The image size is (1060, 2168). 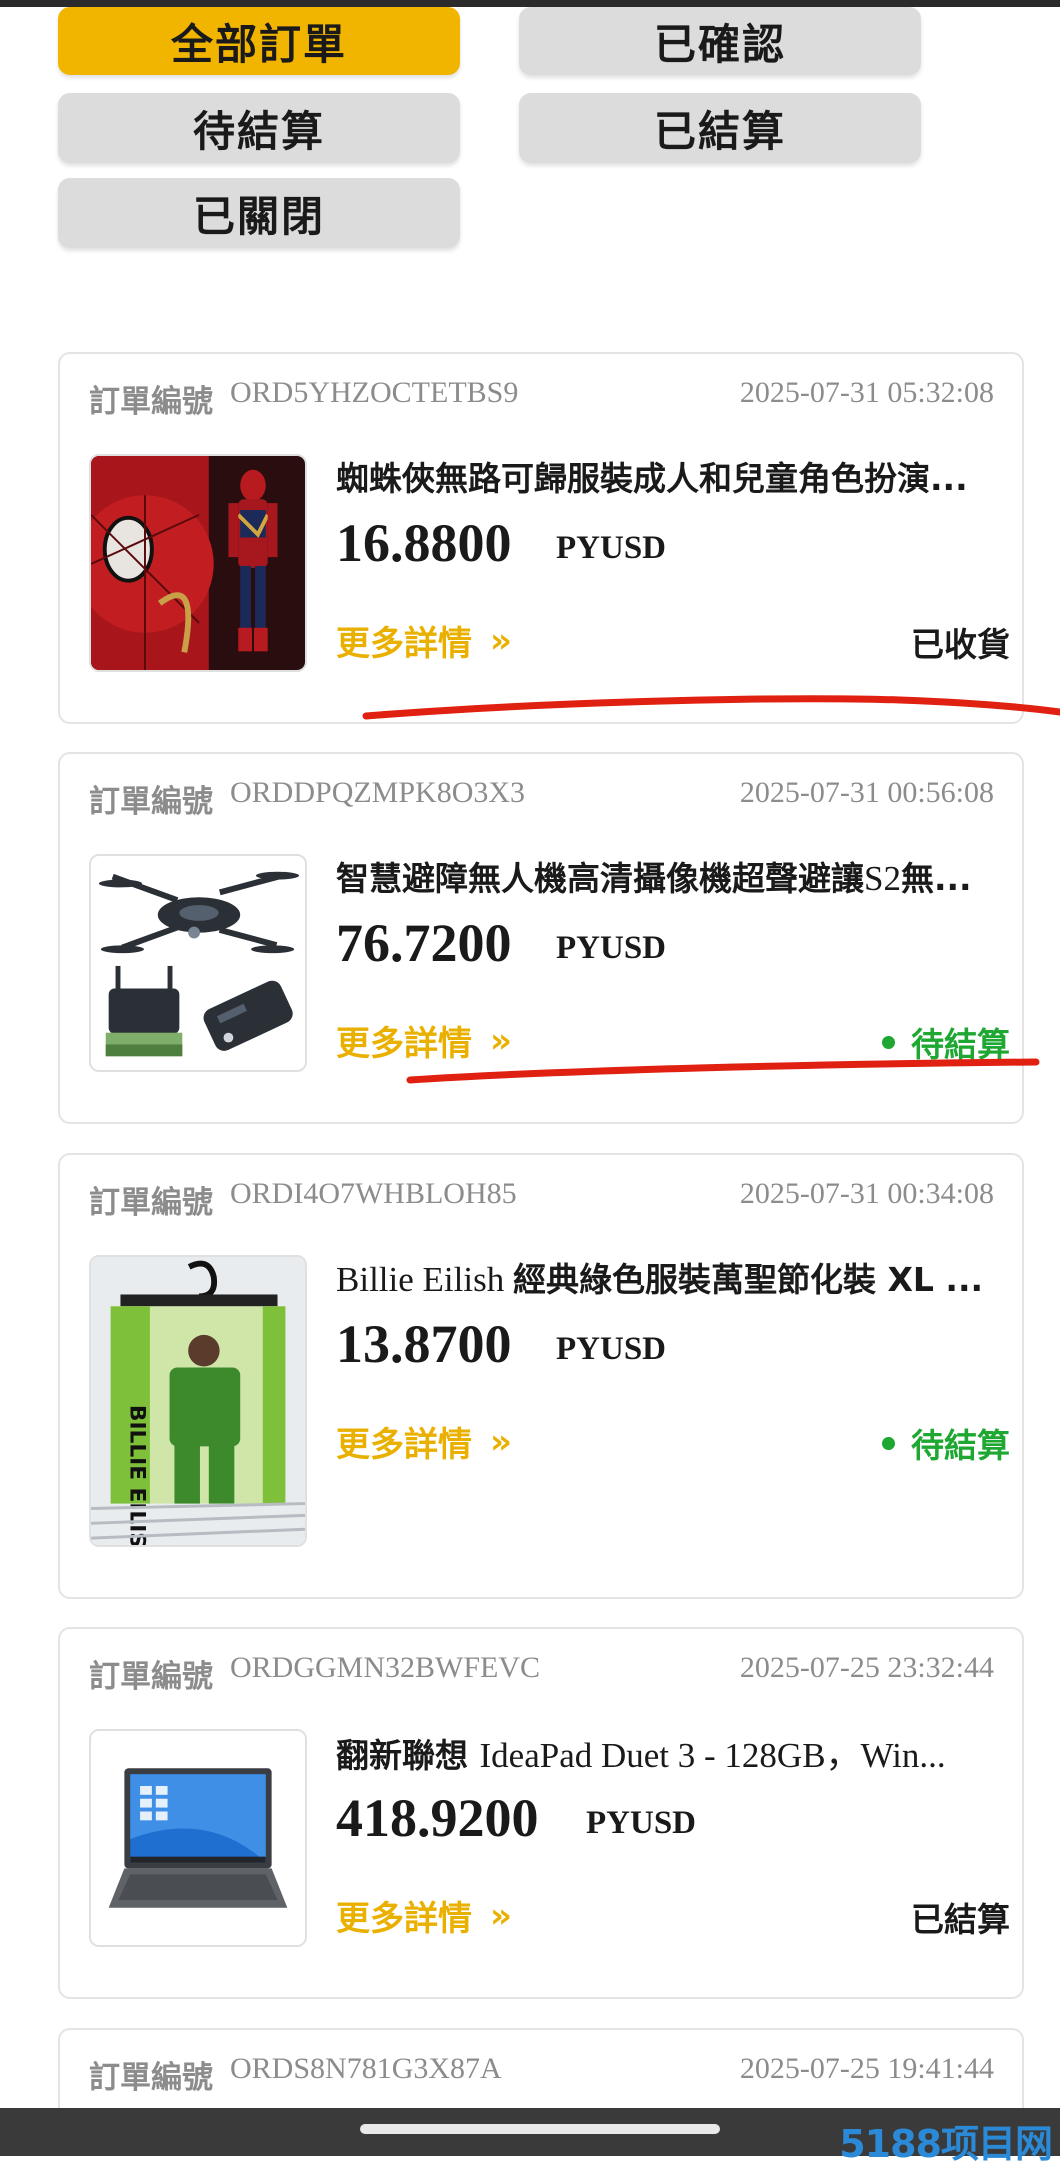 What do you see at coordinates (408, 1755) in the screenshot?
I see `product-title-text: 翻新聯想` at bounding box center [408, 1755].